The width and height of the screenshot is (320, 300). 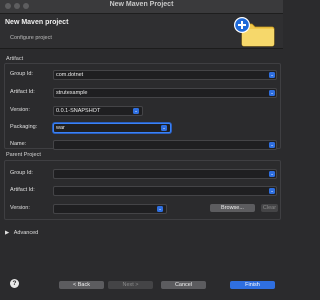 What do you see at coordinates (37, 22) in the screenshot?
I see `wizard-title: New Maven project` at bounding box center [37, 22].